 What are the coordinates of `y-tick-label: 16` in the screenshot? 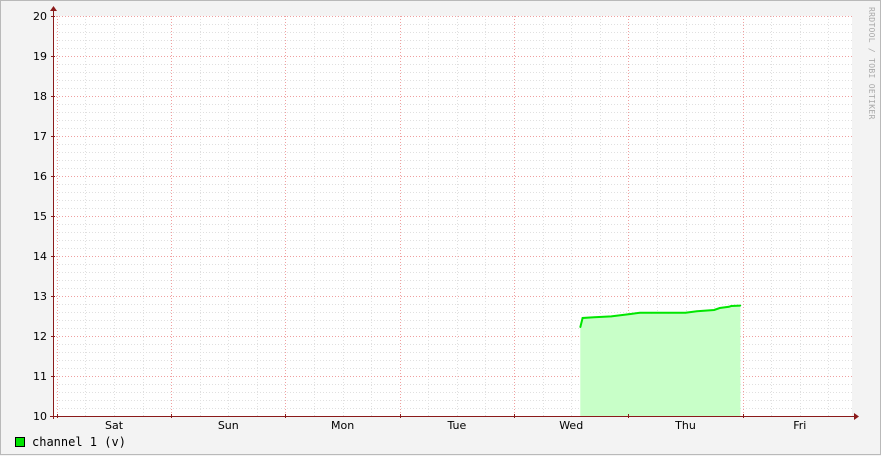 It's located at (40, 176).